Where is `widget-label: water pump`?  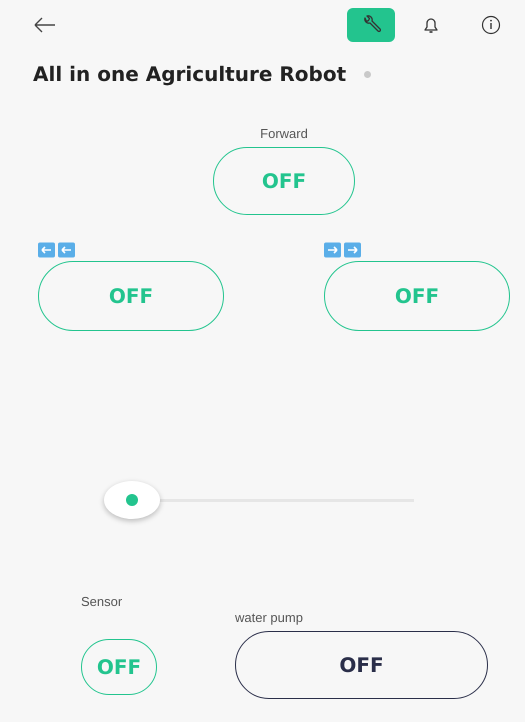 widget-label: water pump is located at coordinates (269, 617).